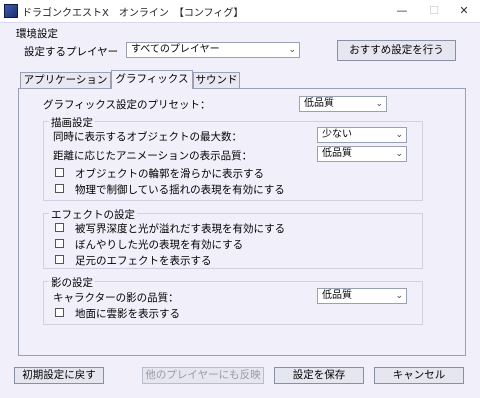  What do you see at coordinates (362, 296) in the screenshot?
I see `char-shadow-select: 低品質 ⌄` at bounding box center [362, 296].